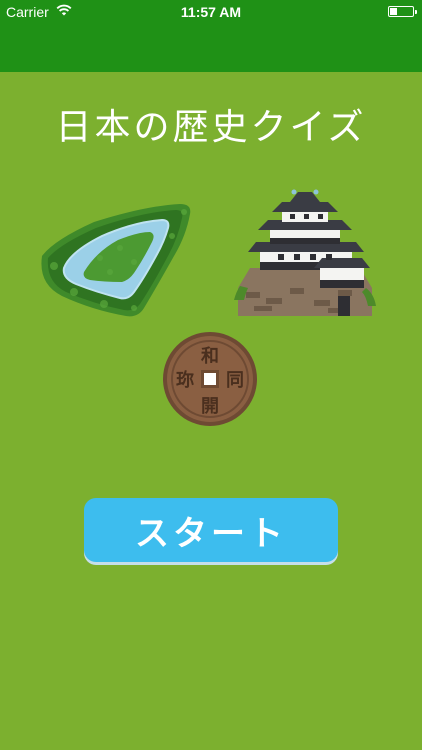 This screenshot has width=422, height=750. I want to click on coin-char-bottom: 開, so click(210, 406).